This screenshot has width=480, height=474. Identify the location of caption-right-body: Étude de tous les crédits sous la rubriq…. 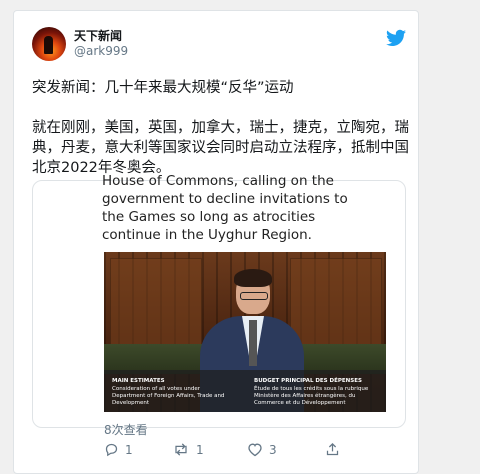
(311, 396).